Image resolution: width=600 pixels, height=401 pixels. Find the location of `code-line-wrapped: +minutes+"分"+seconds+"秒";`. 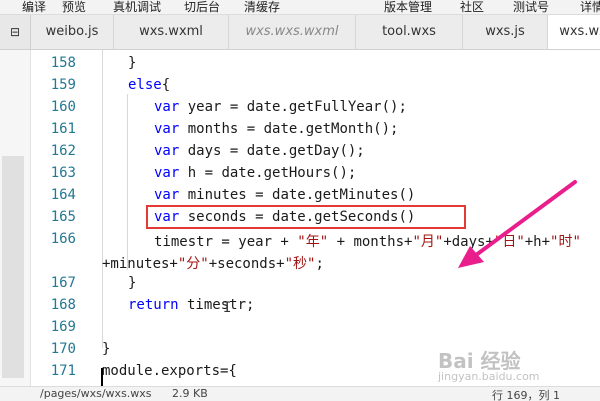

code-line-wrapped: +minutes+"分"+seconds+"秒"; is located at coordinates (213, 264).